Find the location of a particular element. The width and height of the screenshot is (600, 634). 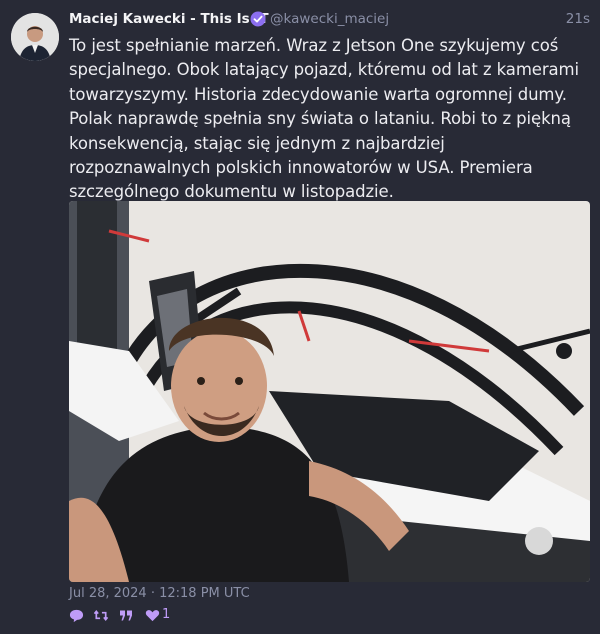

avatar is located at coordinates (35, 37).